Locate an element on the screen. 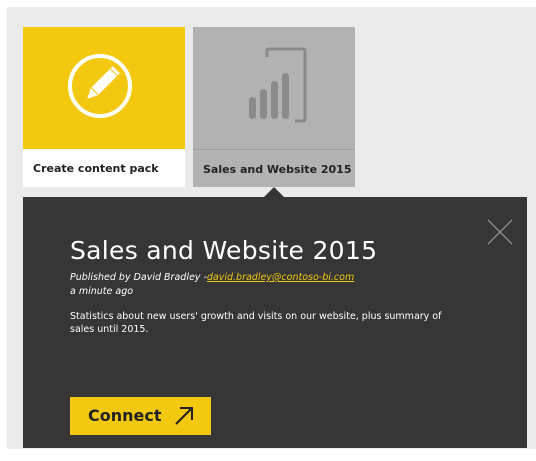 Image resolution: width=536 pixels, height=461 pixels. arrow-up-right-icon is located at coordinates (184, 416).